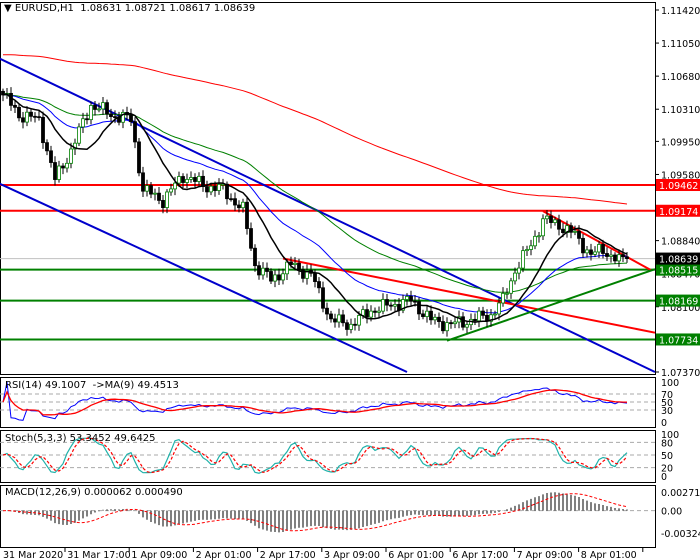 The image size is (700, 560). Describe the element at coordinates (159, 555) in the screenshot. I see `time-label: 1 Apr 09:00` at that location.